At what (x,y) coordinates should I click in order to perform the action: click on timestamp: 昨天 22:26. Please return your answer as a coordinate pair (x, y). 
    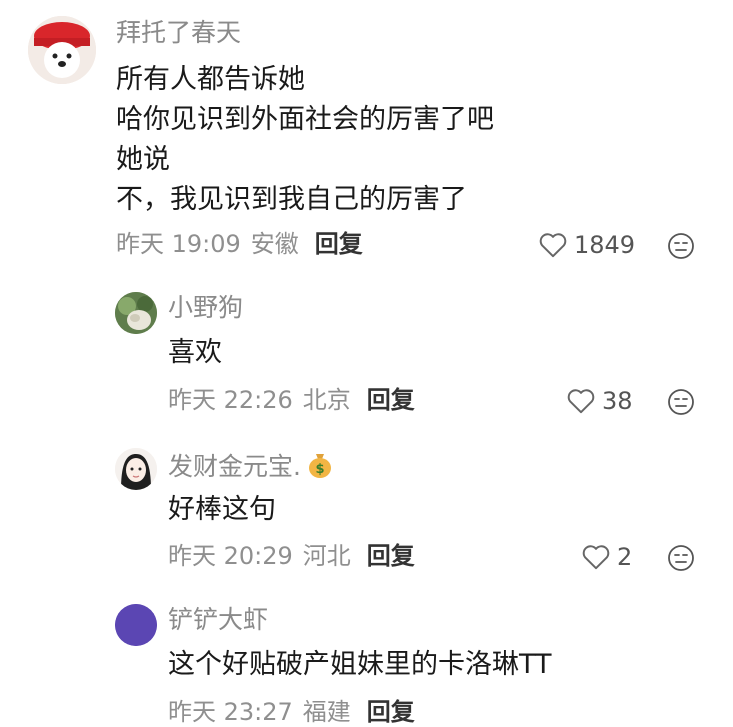
    Looking at the image, I should click on (230, 400).